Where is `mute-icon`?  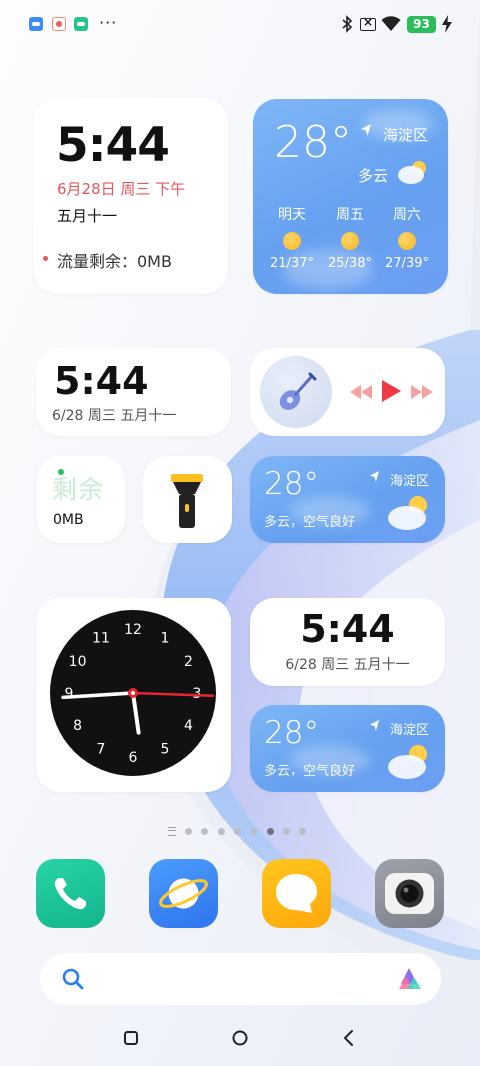
mute-icon is located at coordinates (368, 23).